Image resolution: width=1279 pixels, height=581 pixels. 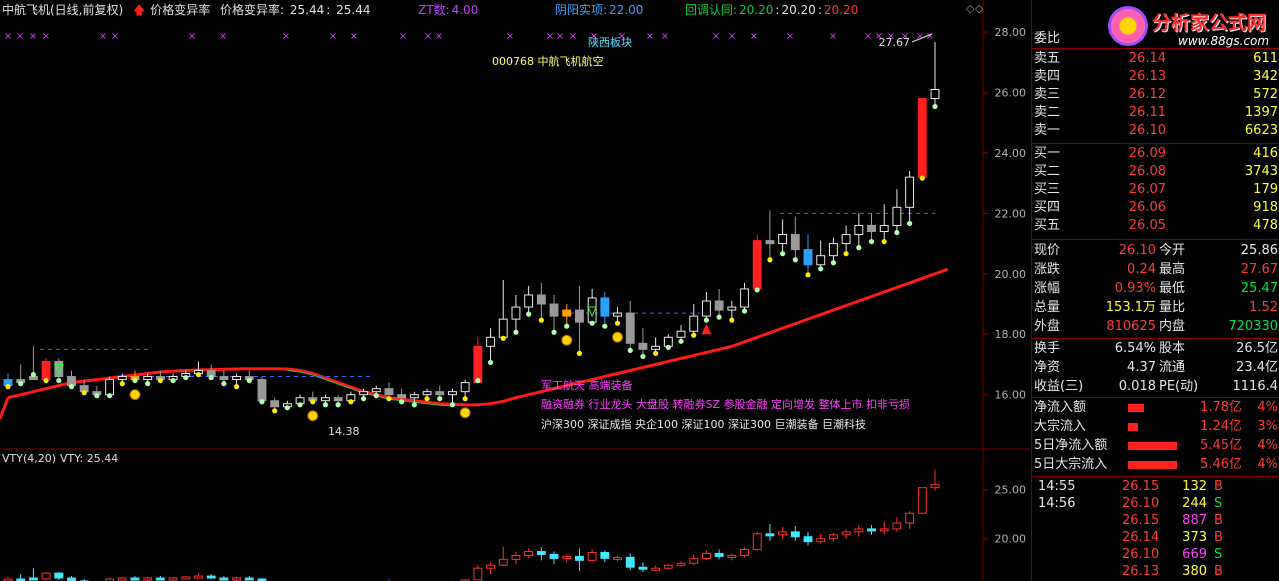 I want to click on bid-label: 买一, so click(x=1047, y=153).